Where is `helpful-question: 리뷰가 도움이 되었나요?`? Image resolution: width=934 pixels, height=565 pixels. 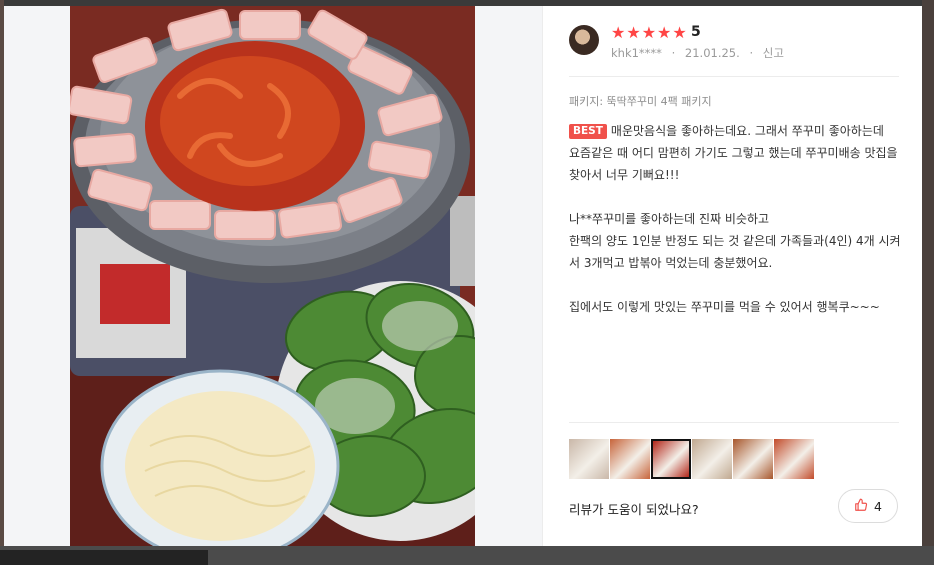 helpful-question: 리뷰가 도움이 되었나요? is located at coordinates (634, 509).